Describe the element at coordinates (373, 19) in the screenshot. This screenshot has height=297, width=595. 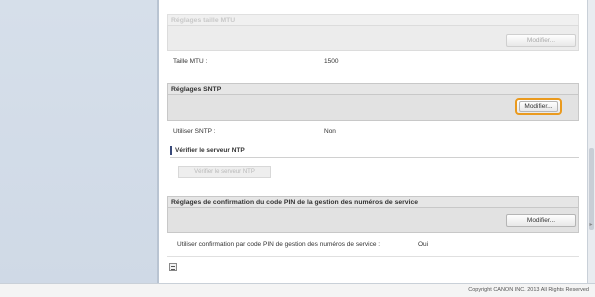
I see `mtu-section-title: Réglages taille MTU` at that location.